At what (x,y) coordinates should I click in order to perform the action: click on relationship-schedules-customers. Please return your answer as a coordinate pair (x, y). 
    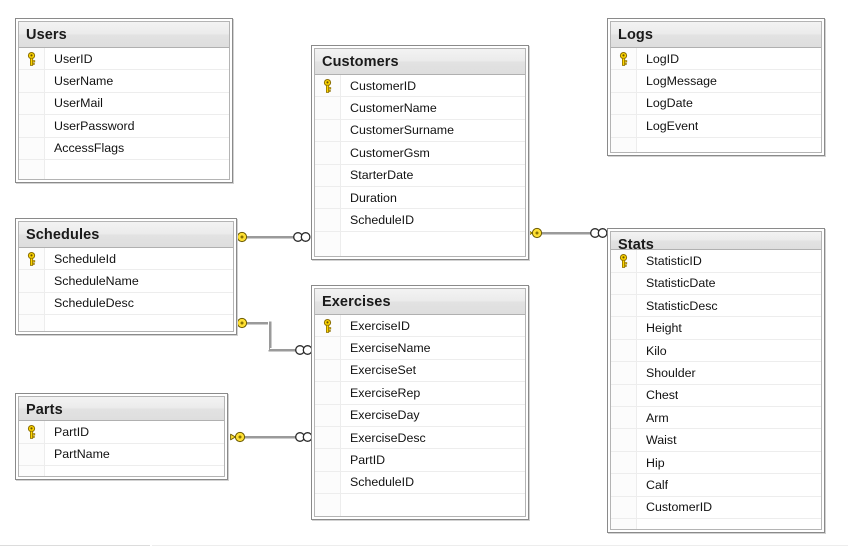
    Looking at the image, I should click on (273, 237).